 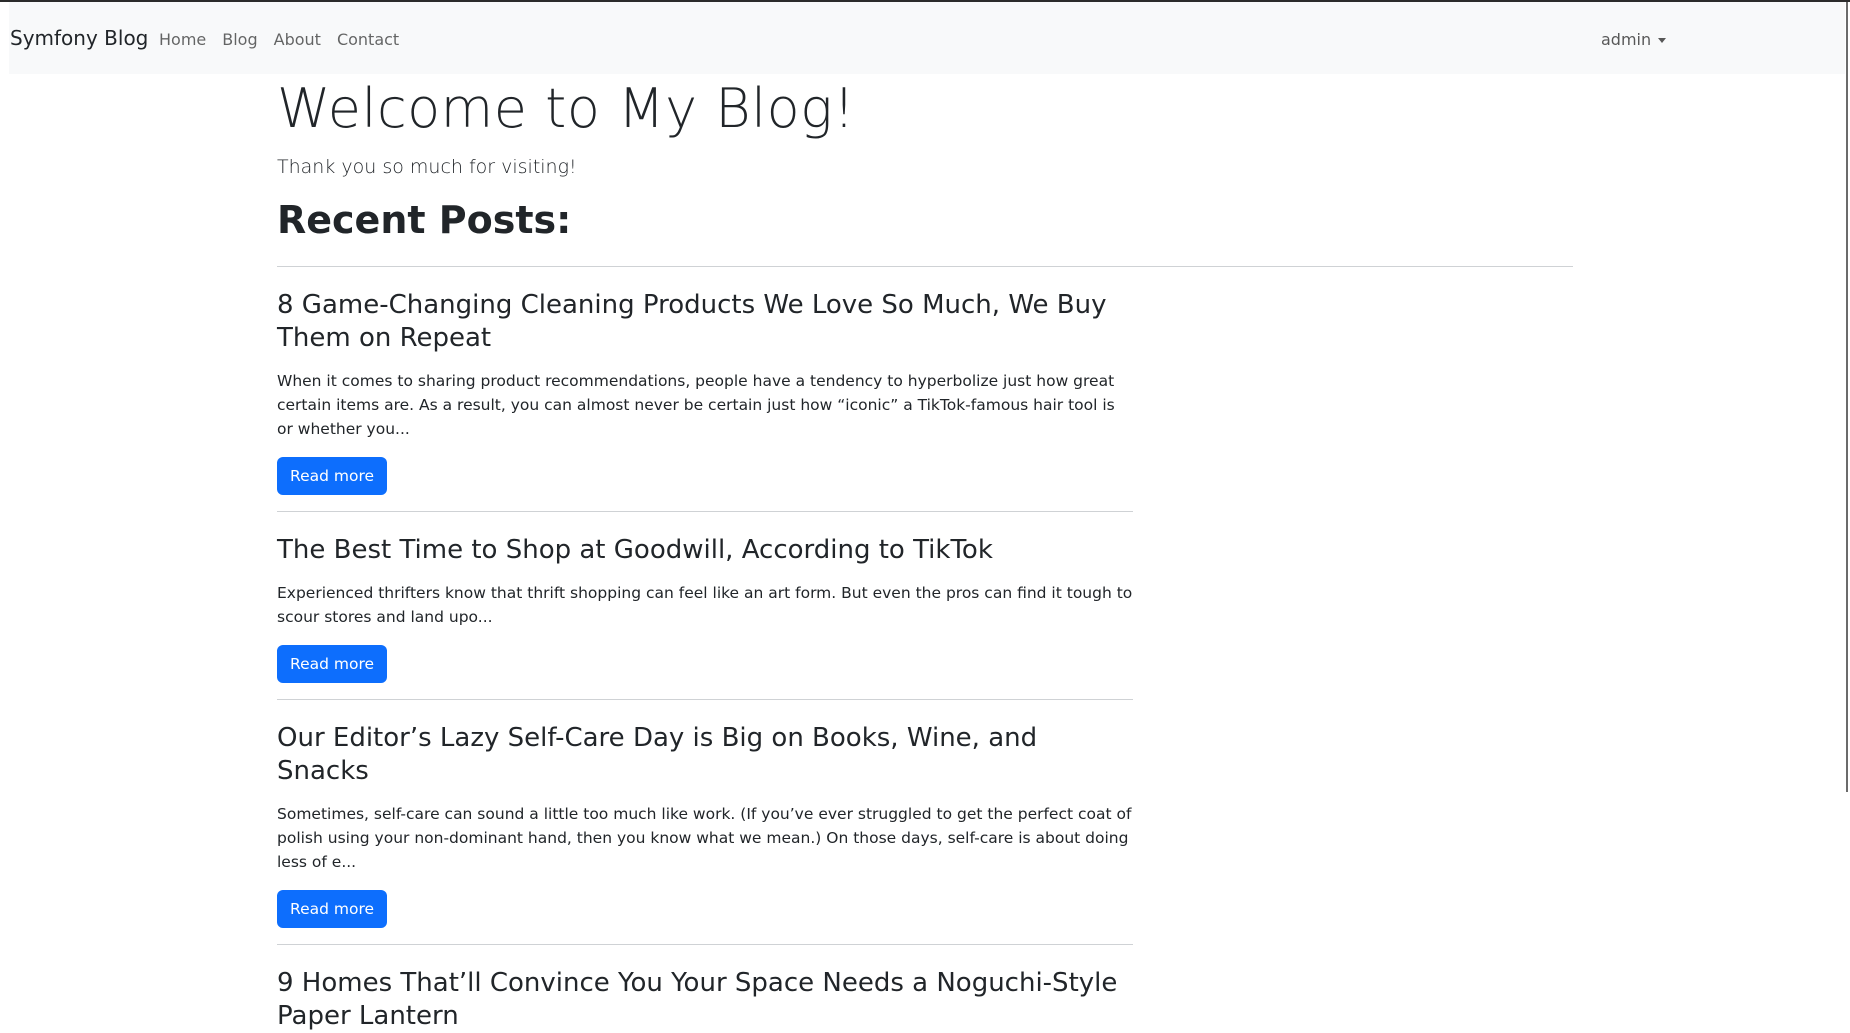 I want to click on scrollbar-thumb, so click(x=1847, y=397).